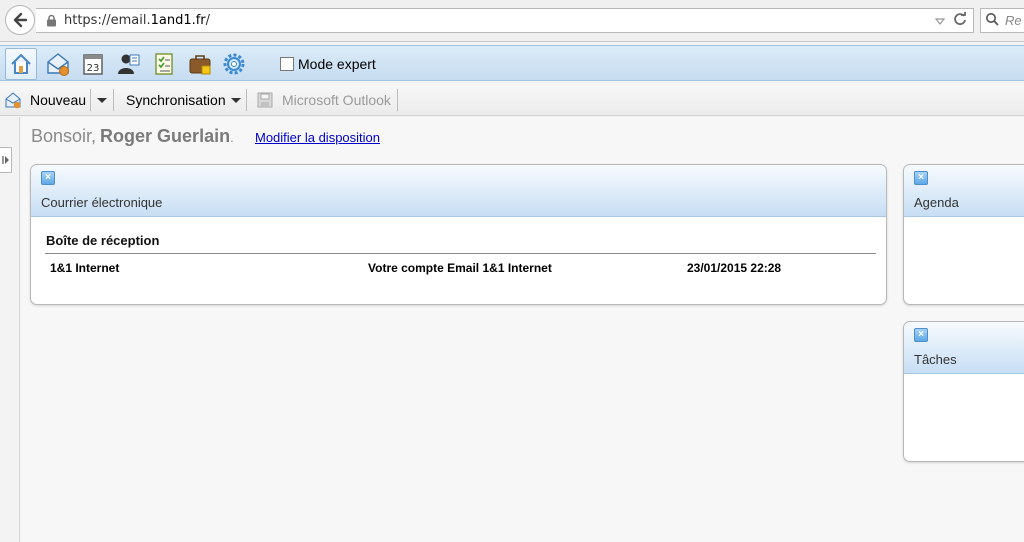 This screenshot has height=542, width=1024. I want to click on new-dropdown-button, so click(102, 100).